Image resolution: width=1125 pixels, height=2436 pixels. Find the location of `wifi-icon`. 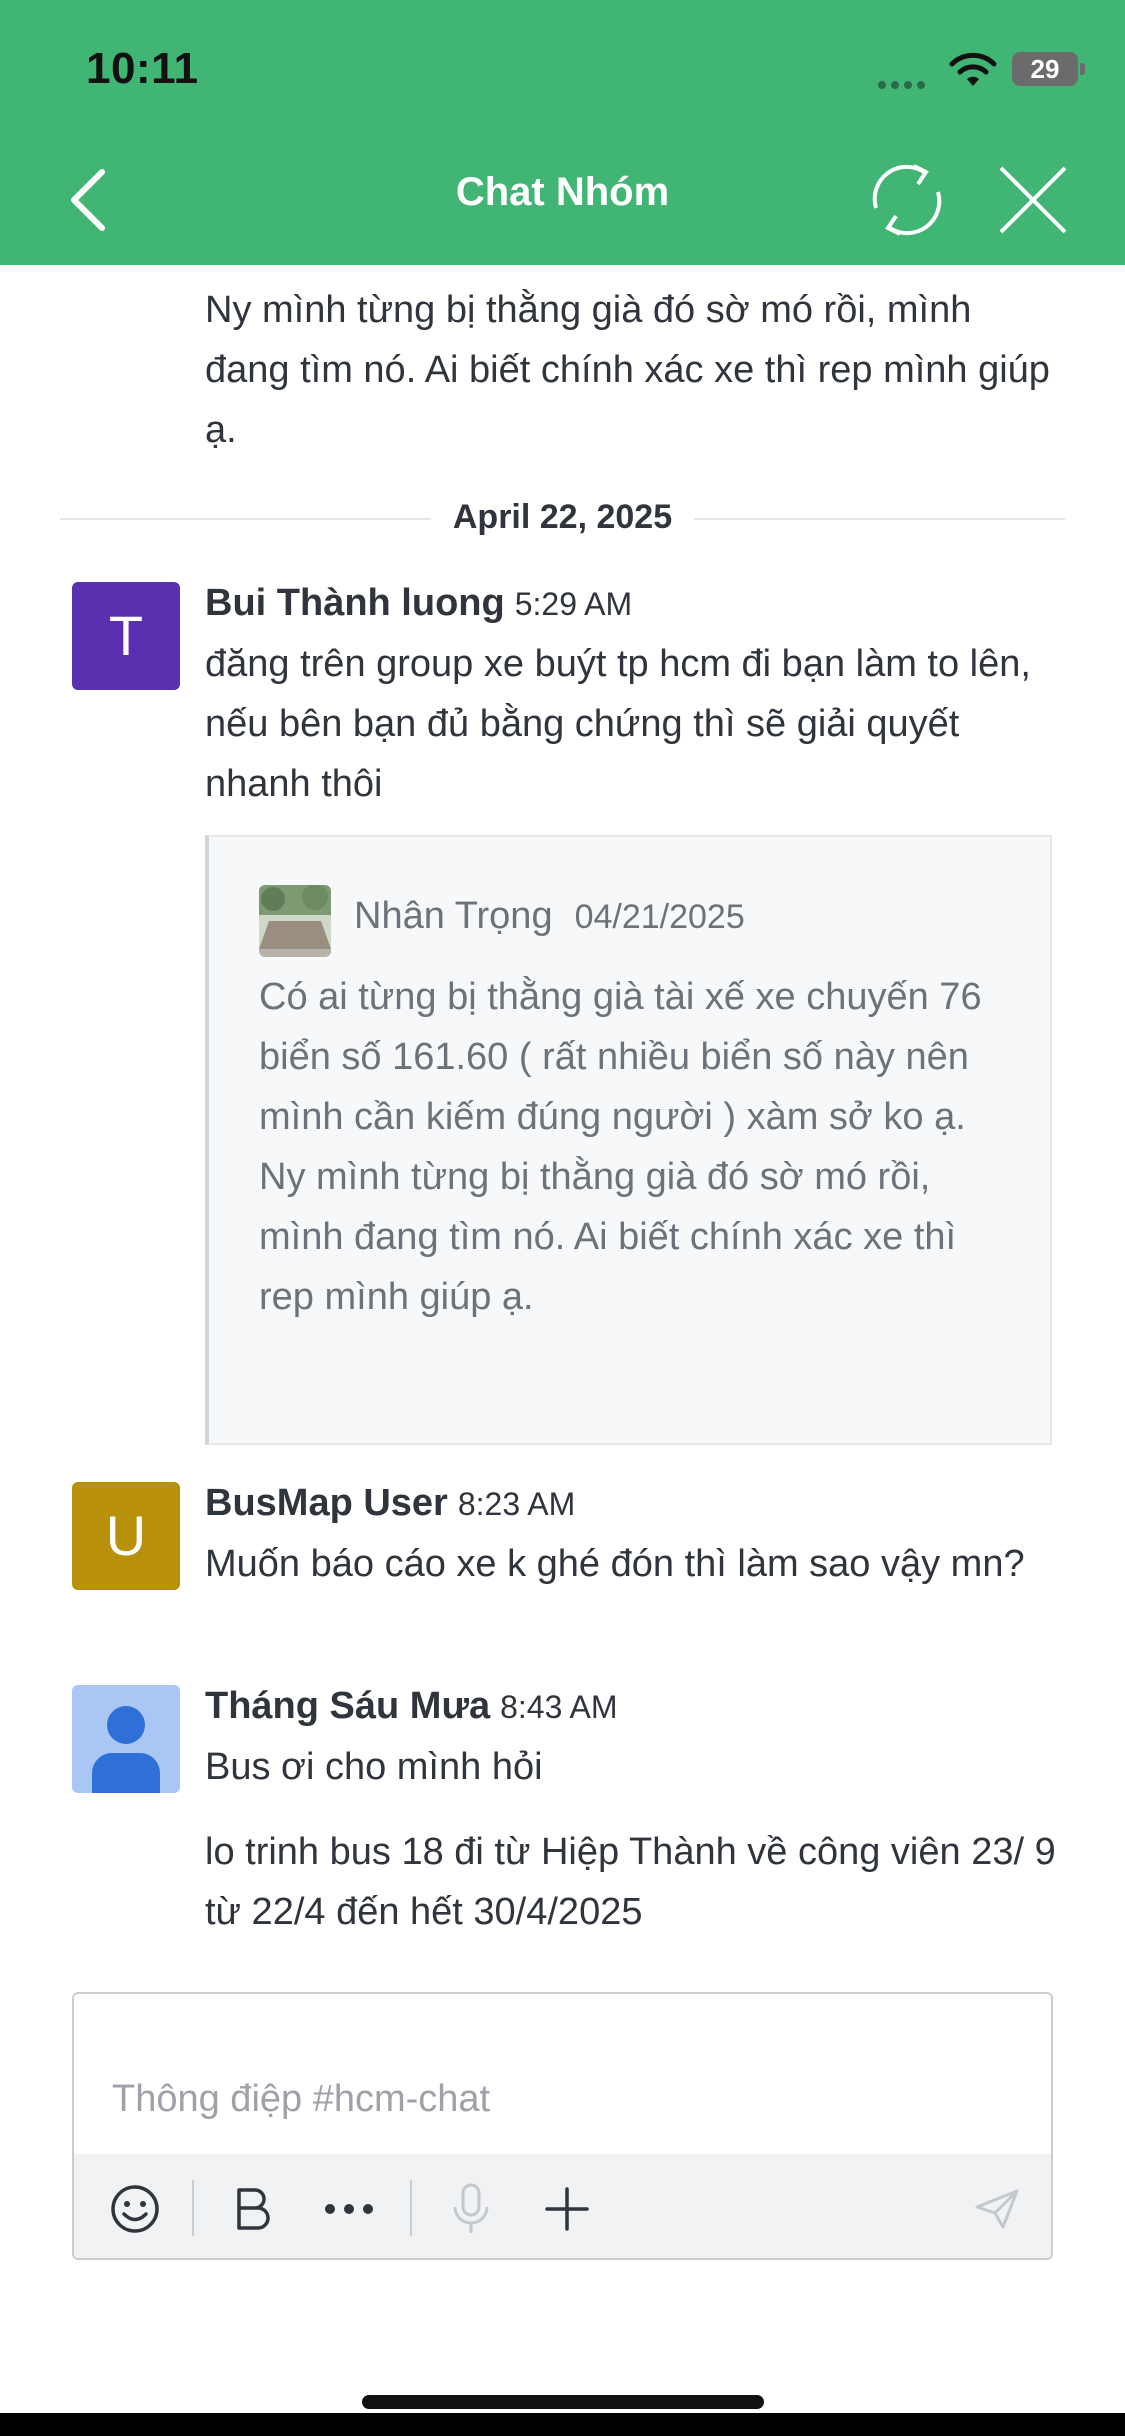

wifi-icon is located at coordinates (973, 69).